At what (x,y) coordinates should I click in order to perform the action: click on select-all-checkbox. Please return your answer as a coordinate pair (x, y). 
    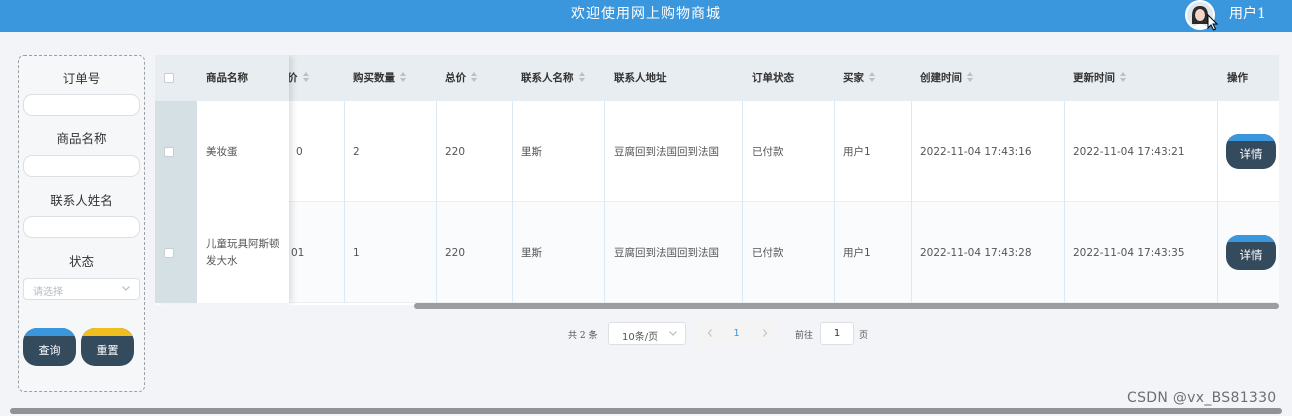
    Looking at the image, I should click on (169, 78).